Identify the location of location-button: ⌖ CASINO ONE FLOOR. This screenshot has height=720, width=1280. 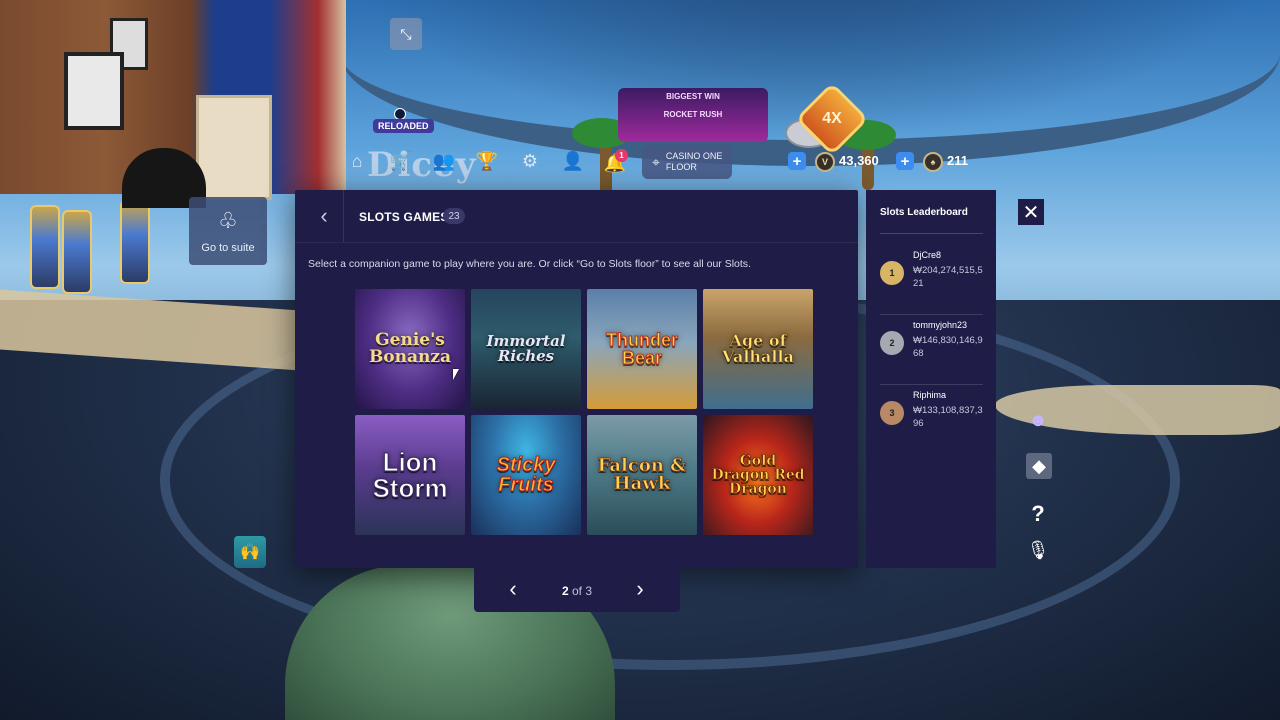
(687, 162).